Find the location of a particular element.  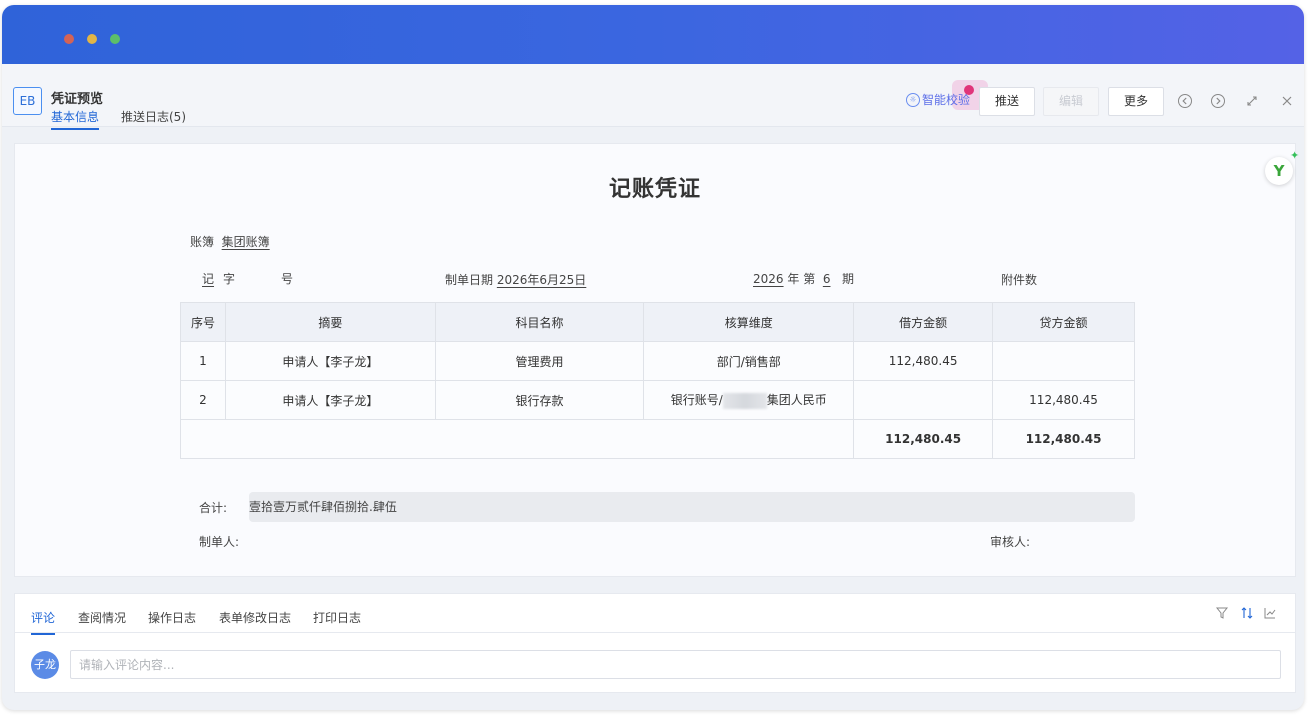

dimension-text: 部门/销售部 is located at coordinates (748, 361).